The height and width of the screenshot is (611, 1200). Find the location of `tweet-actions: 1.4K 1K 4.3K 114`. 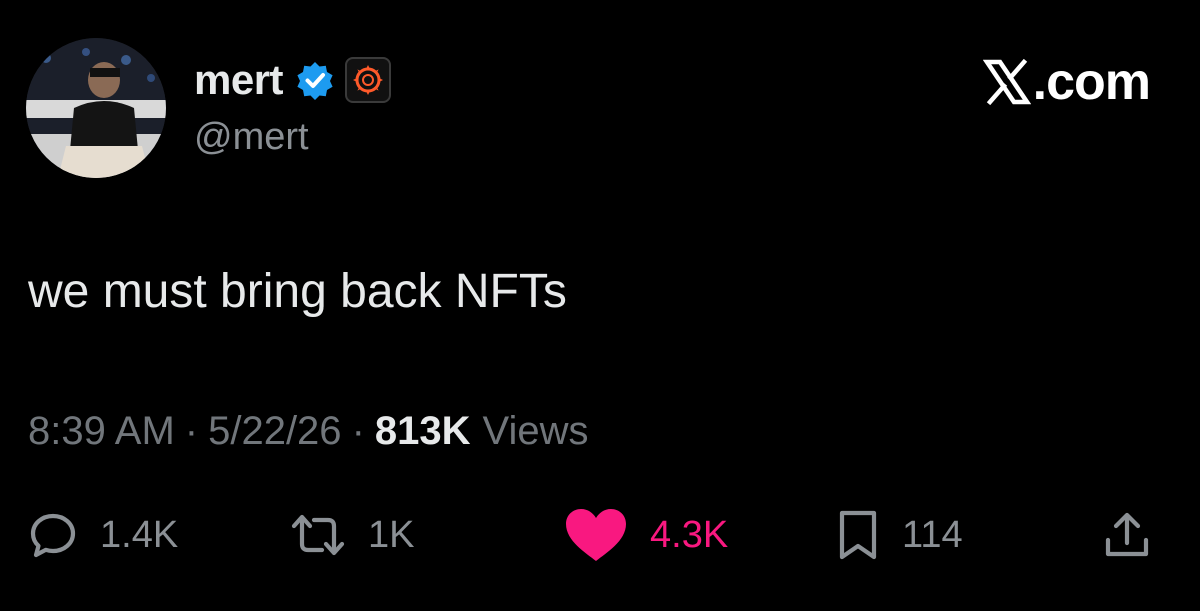

tweet-actions: 1.4K 1K 4.3K 114 is located at coordinates (600, 535).